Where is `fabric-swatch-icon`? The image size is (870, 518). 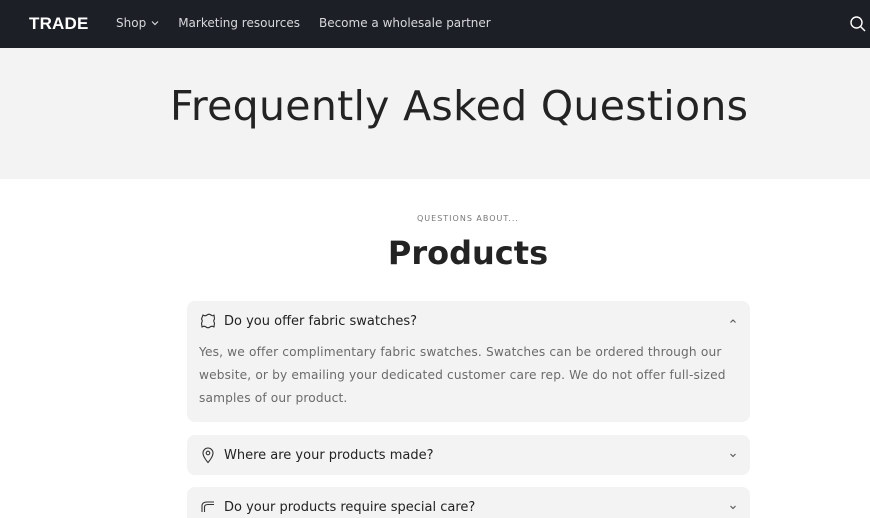
fabric-swatch-icon is located at coordinates (208, 321).